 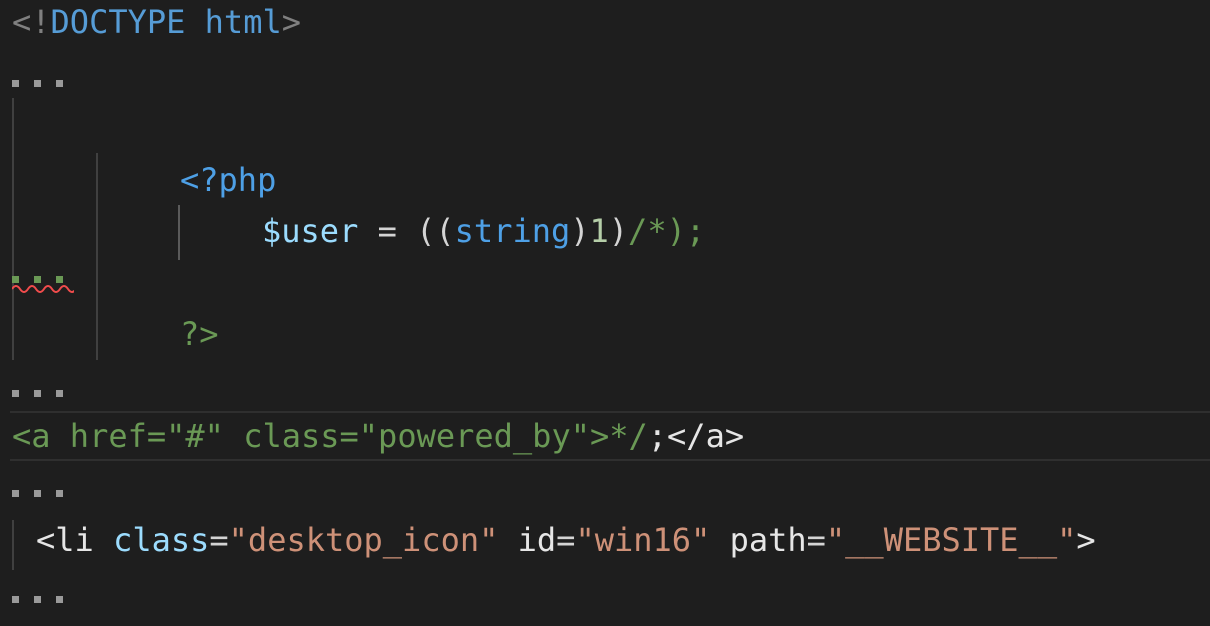 I want to click on doctype-open: <!, so click(x=31, y=22).